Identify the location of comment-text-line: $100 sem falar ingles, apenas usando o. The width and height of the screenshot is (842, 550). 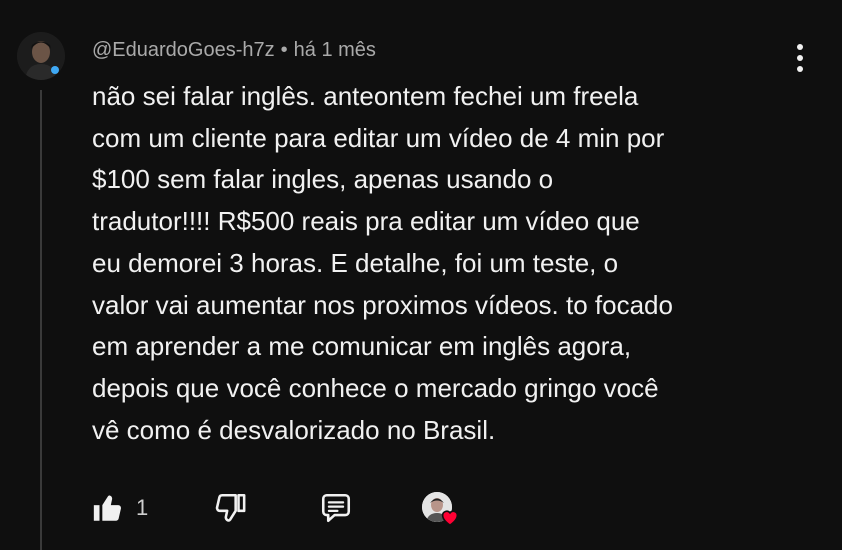
(323, 179).